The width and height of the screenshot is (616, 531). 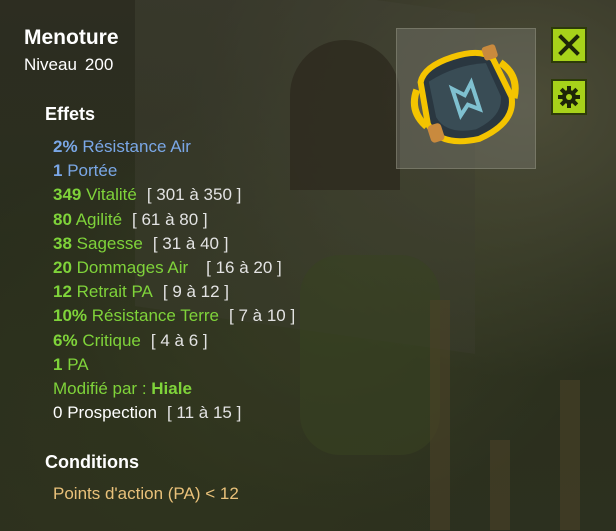 I want to click on effect-line: 20 Dommages Air[ 16 à 20 ], so click(x=167, y=267).